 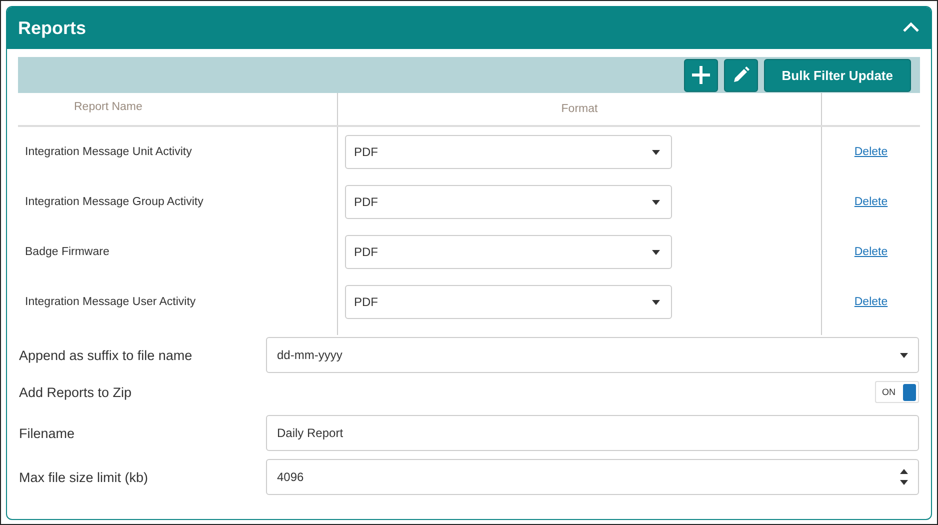 I want to click on collapse-icon, so click(x=911, y=27).